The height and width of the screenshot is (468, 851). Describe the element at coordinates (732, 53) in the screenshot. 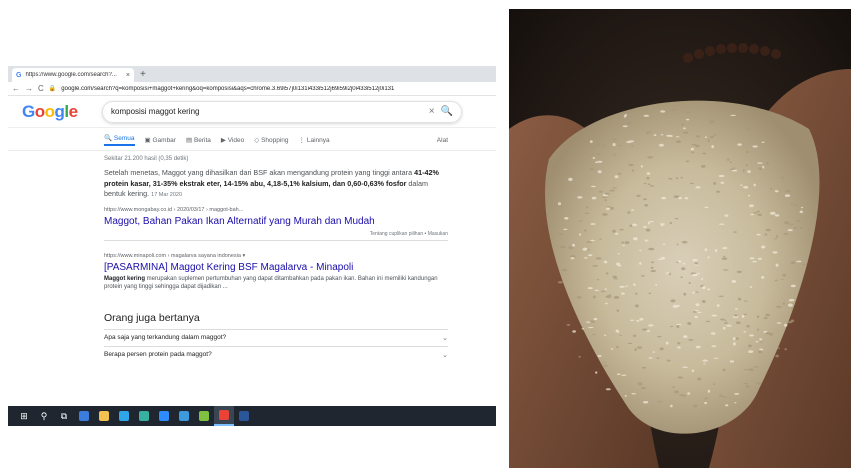

I see `bracelet` at that location.